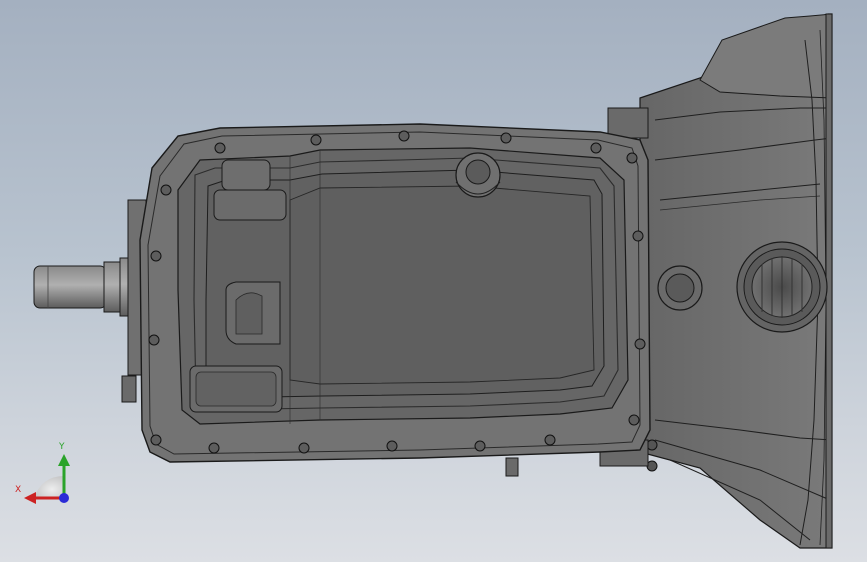 Image resolution: width=867 pixels, height=562 pixels. I want to click on y-axis-label: Y, so click(62, 447).